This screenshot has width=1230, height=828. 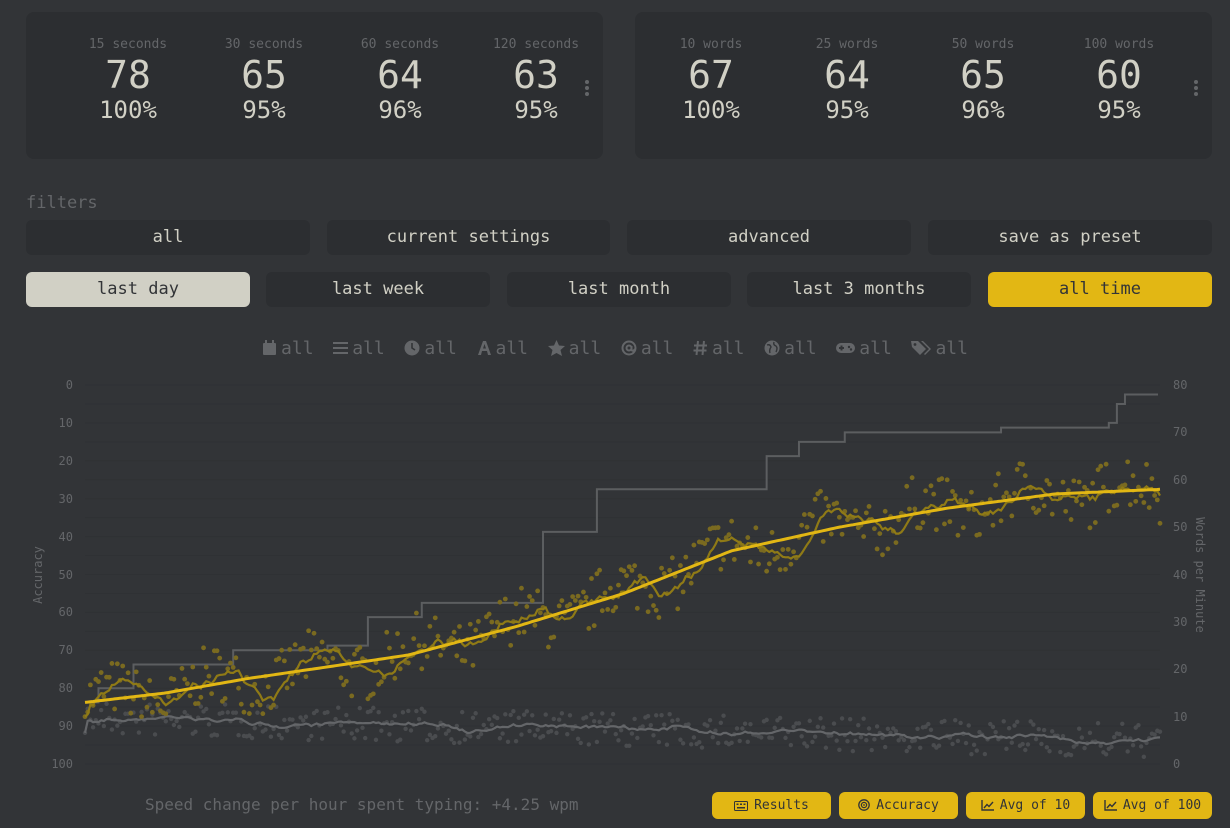 What do you see at coordinates (790, 348) in the screenshot?
I see `filter-chip-language: all` at bounding box center [790, 348].